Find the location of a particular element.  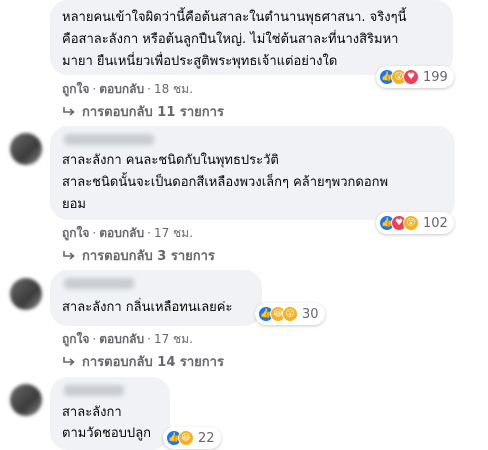

comment-bubble: สาละลังกา ตามวัดชอบปลูก is located at coordinates (110, 413).